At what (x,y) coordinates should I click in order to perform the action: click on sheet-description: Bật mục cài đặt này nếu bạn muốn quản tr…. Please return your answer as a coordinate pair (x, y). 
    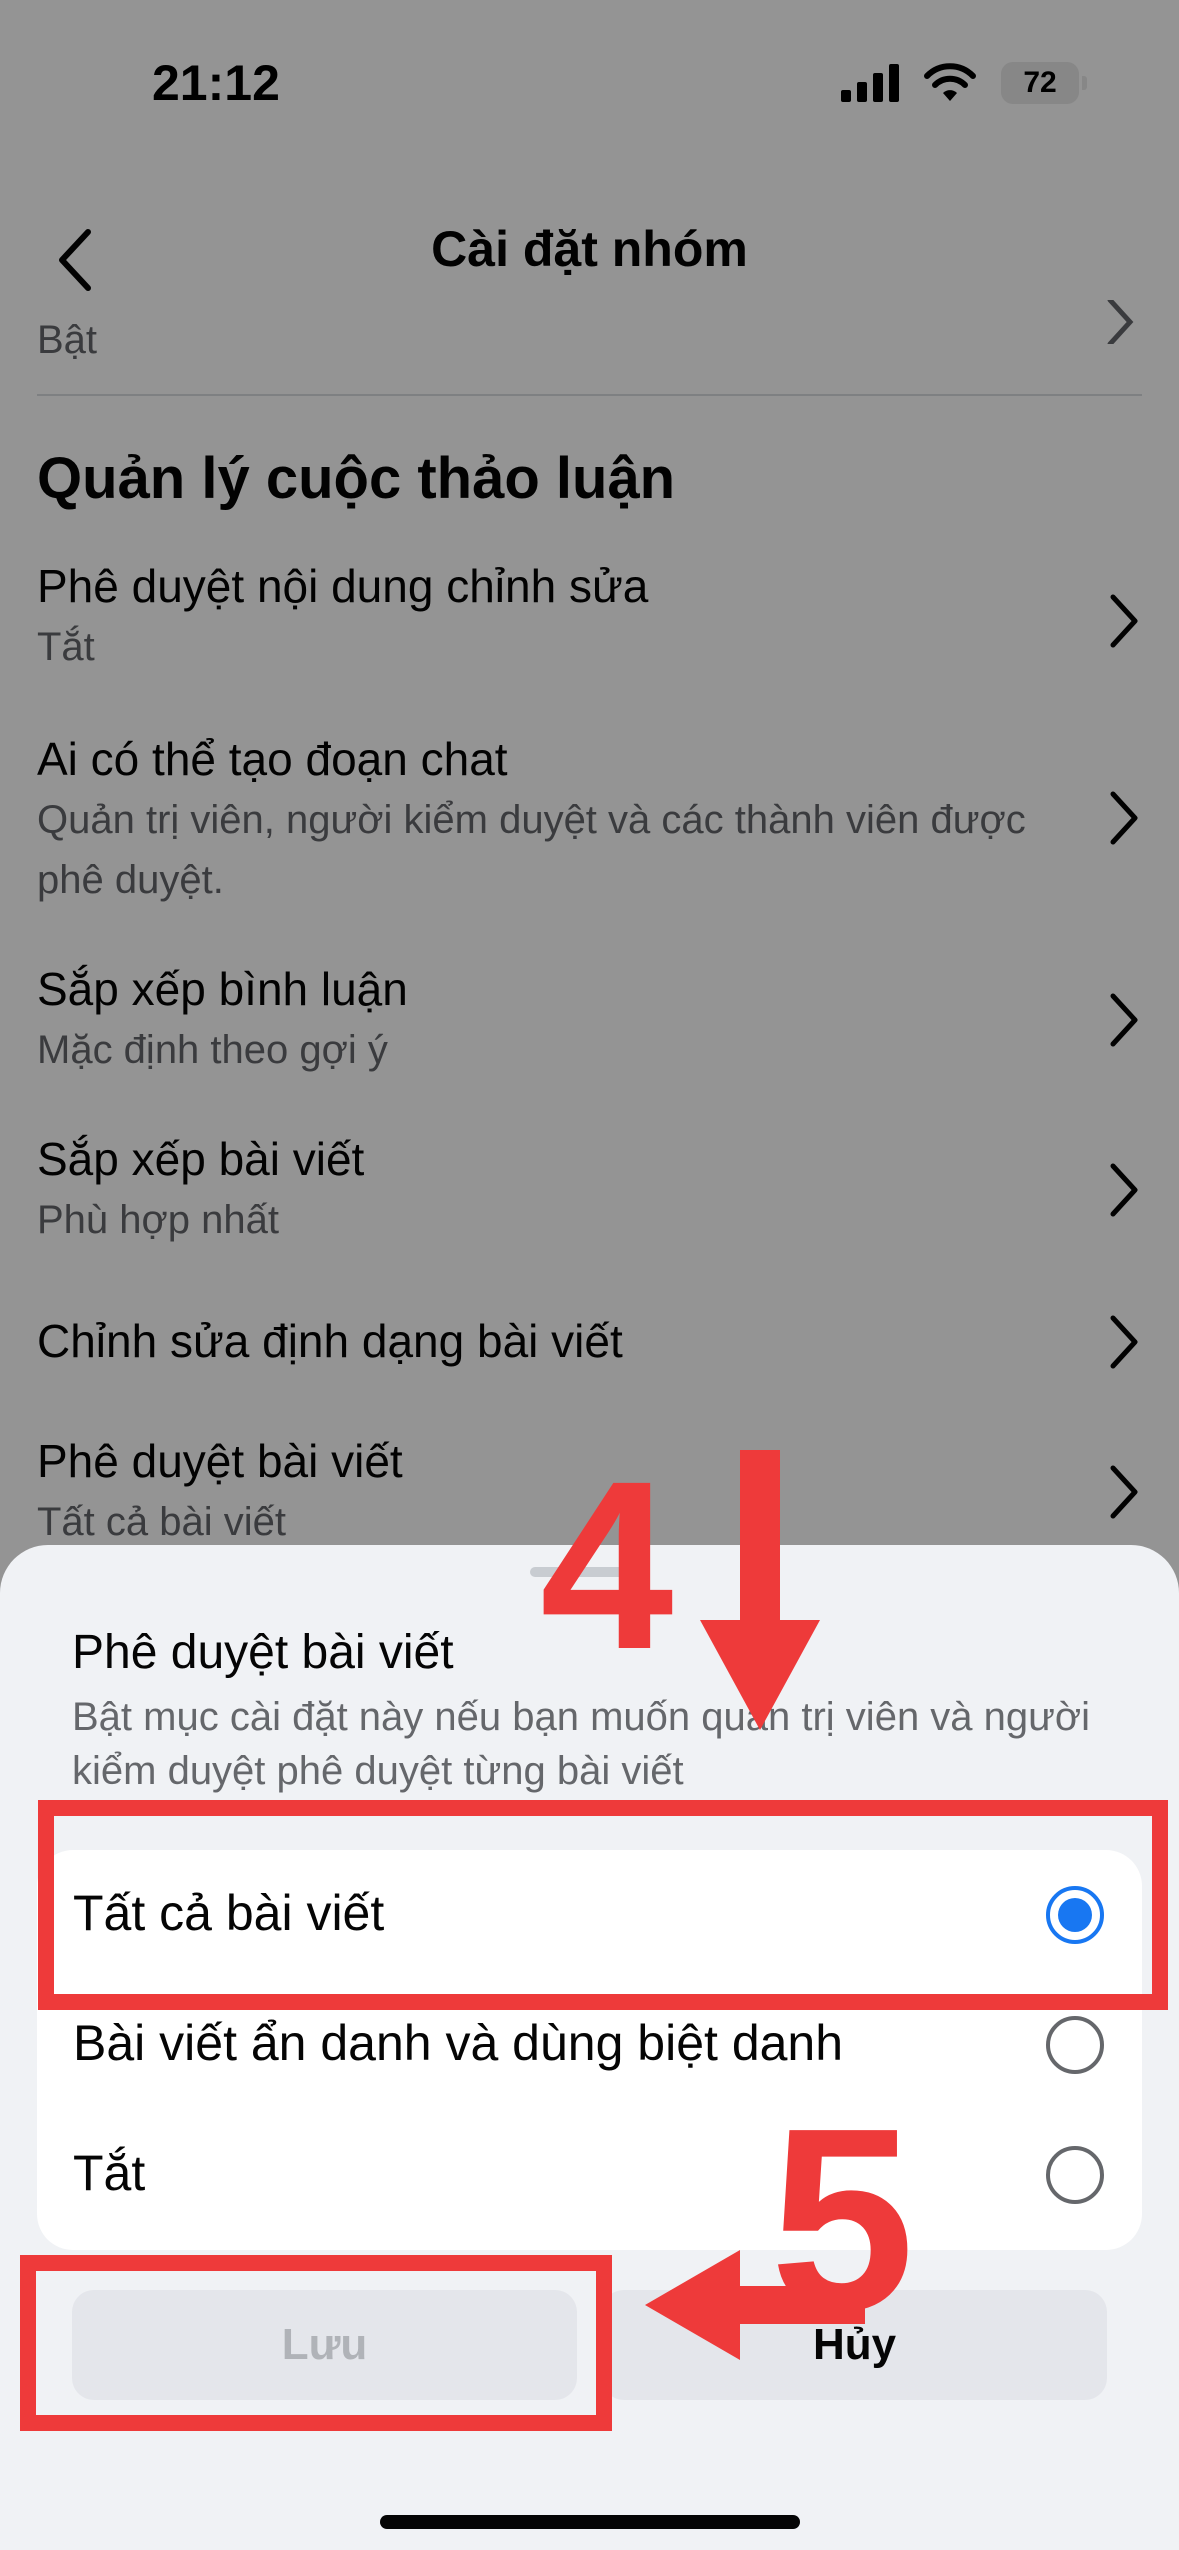
    Looking at the image, I should click on (581, 1744).